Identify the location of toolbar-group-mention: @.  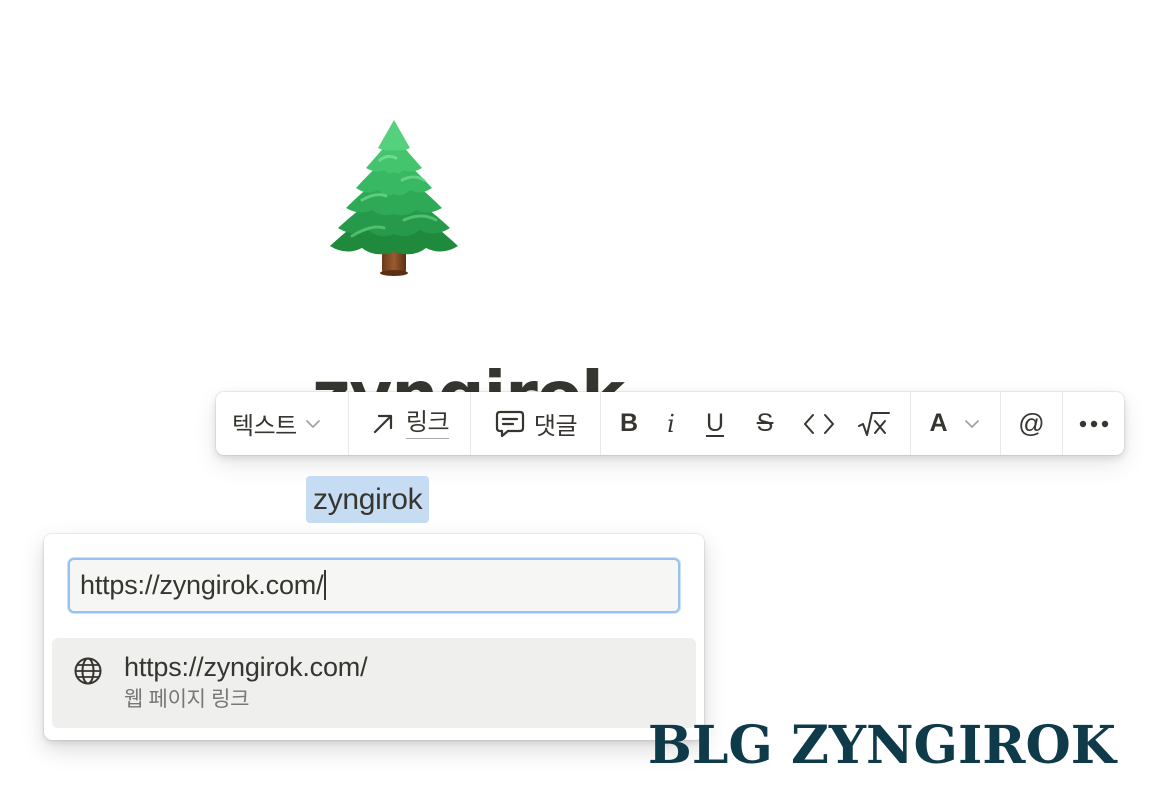
(1032, 423).